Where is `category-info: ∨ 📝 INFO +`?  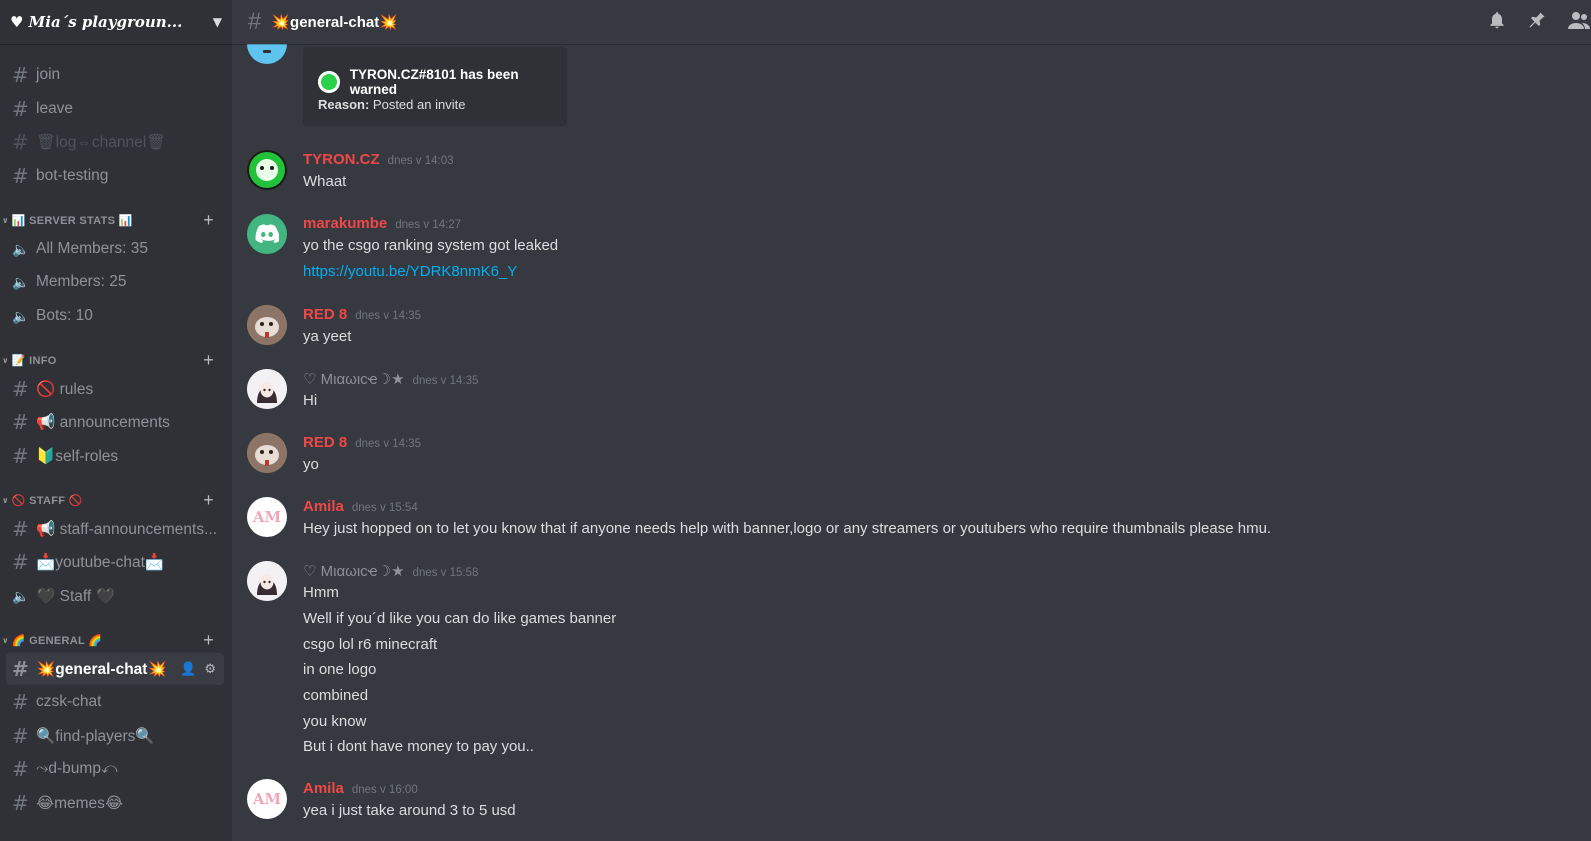 category-info: ∨ 📝 INFO + is located at coordinates (116, 360).